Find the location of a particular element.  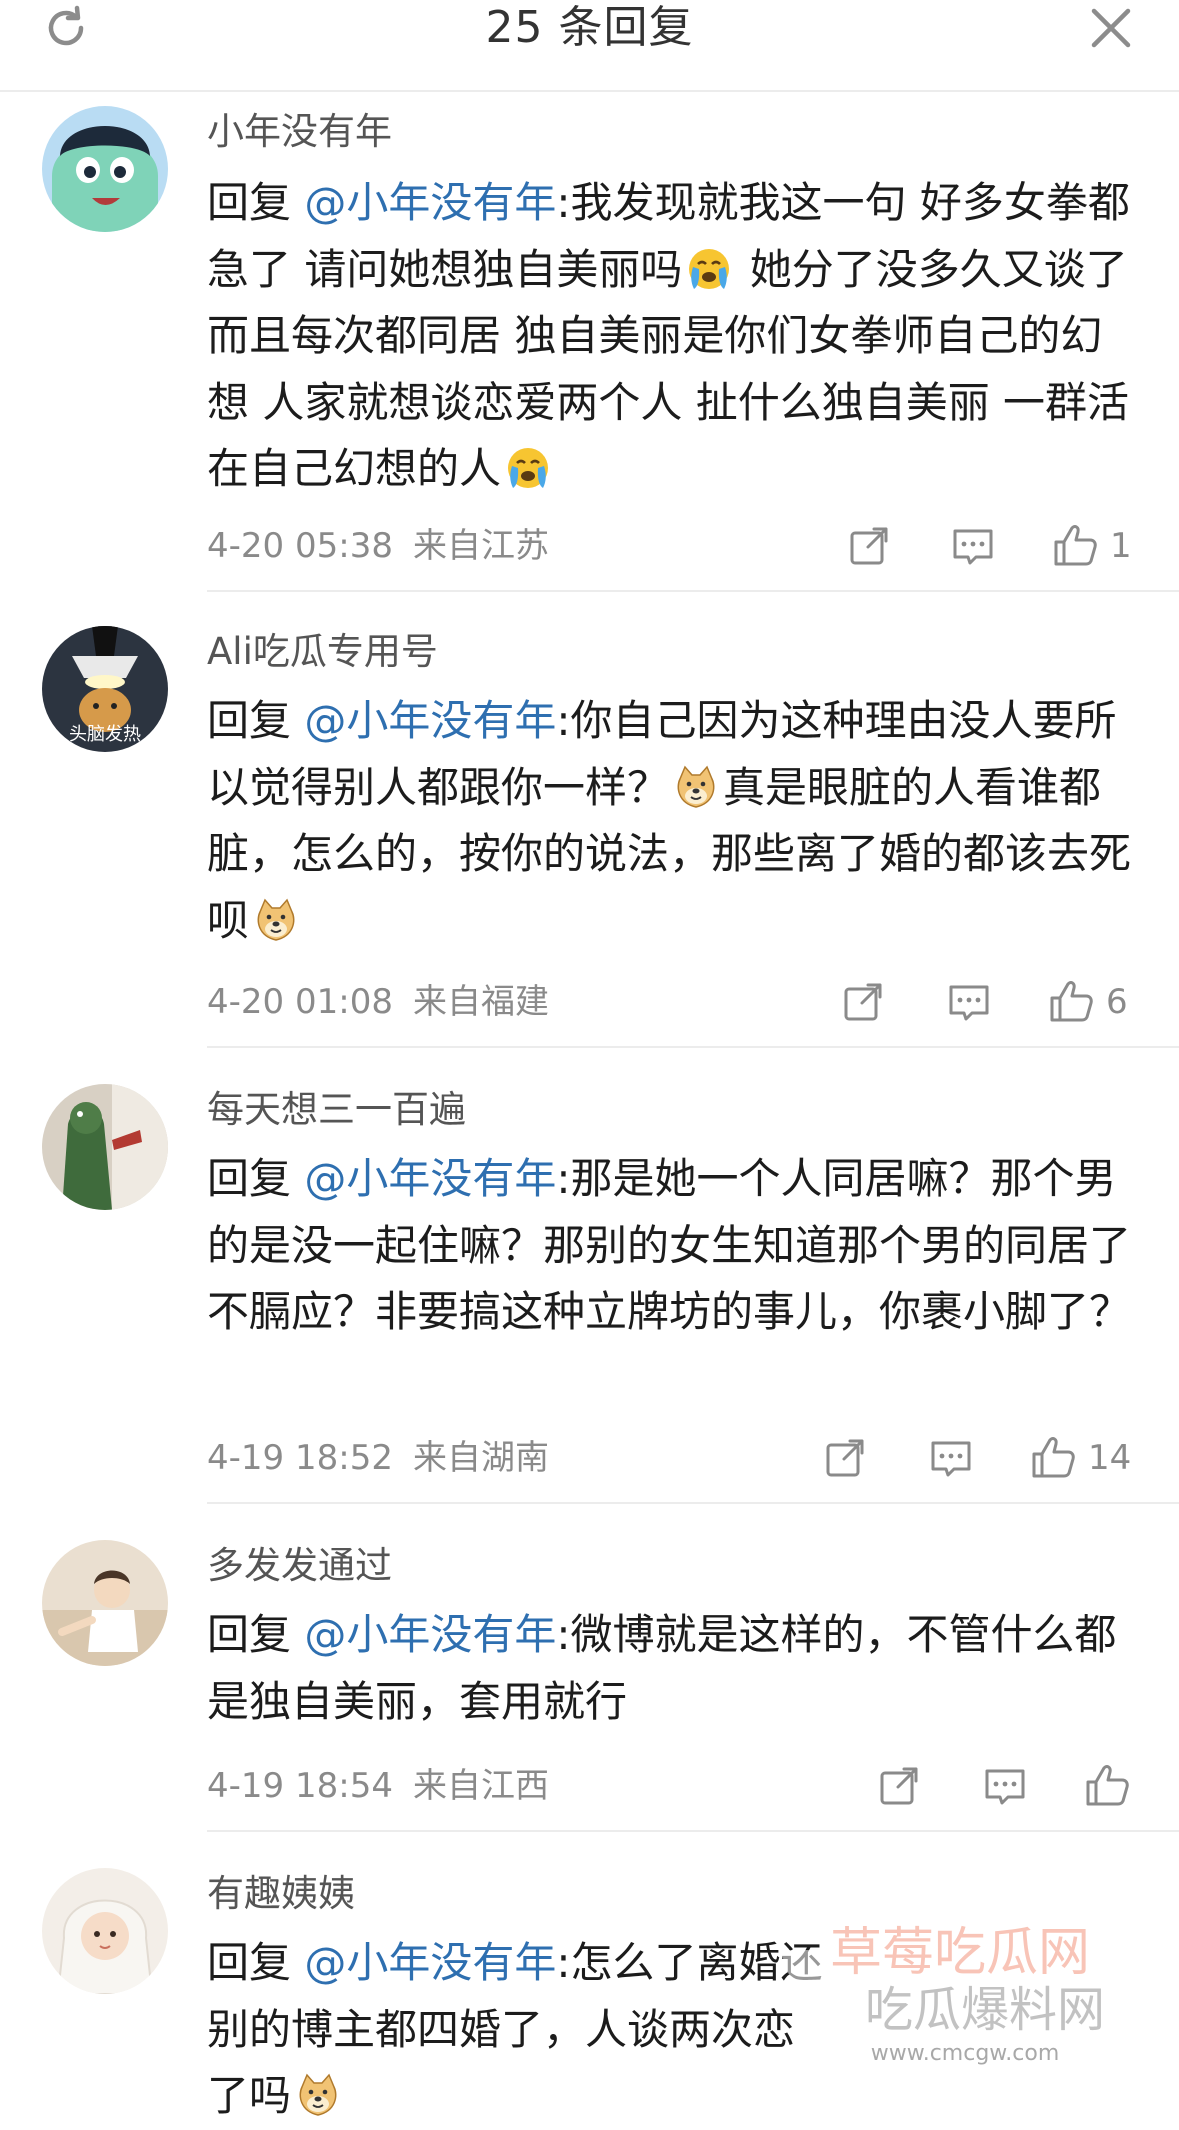

comment-meta: 4-20 01:08 来自福建 is located at coordinates (378, 1002).